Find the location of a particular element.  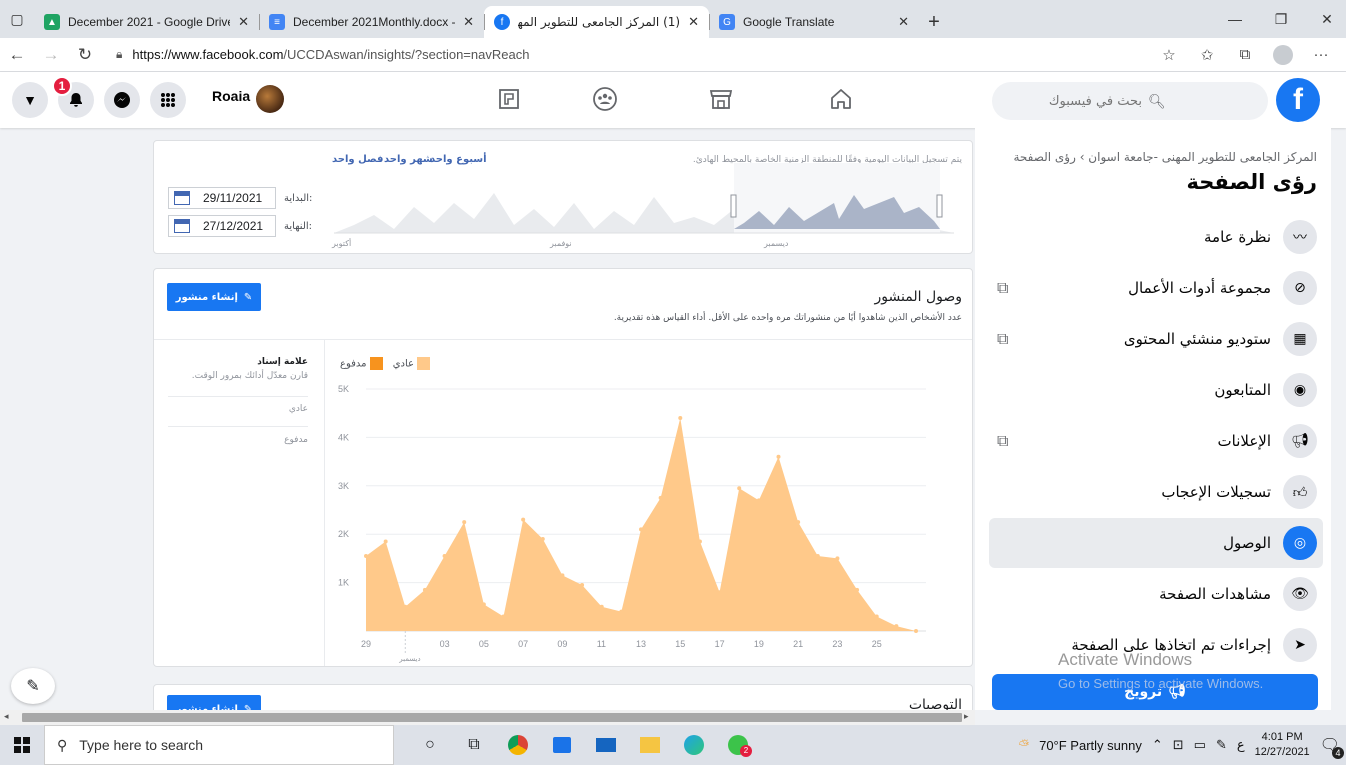

grid-icon is located at coordinates (168, 100).